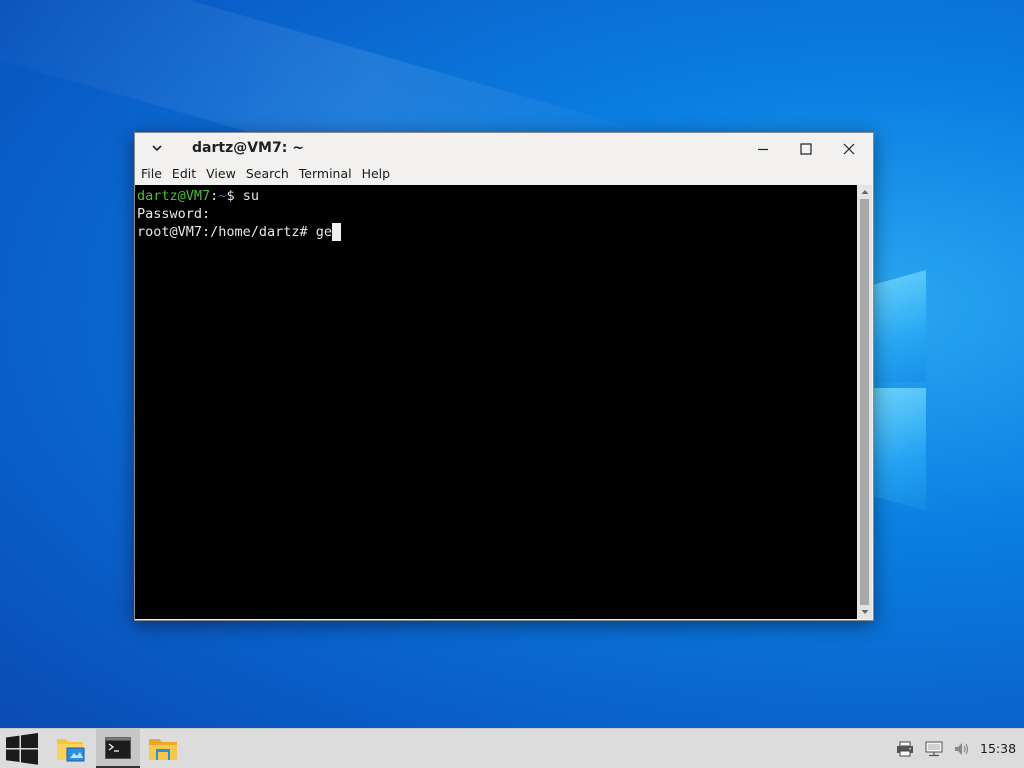 This screenshot has width=1024, height=768. Describe the element at coordinates (504, 174) in the screenshot. I see `menu-bar: File Edit View Search Terminal Help` at that location.